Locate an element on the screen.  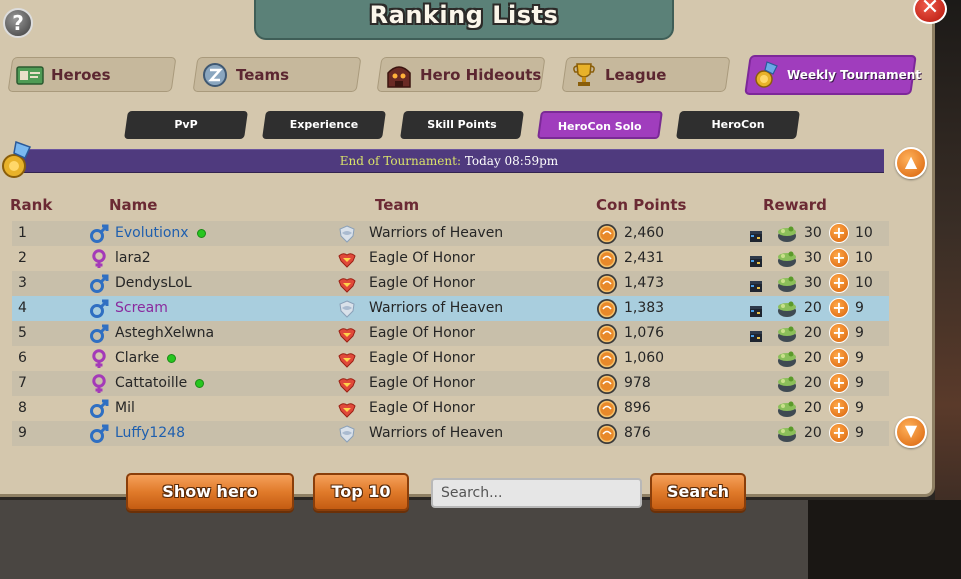
tab-heroes: Heroes is located at coordinates (92, 74).